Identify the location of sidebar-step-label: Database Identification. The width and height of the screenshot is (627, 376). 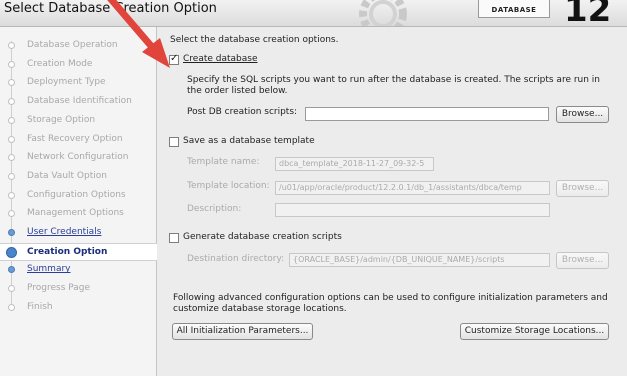
(79, 101).